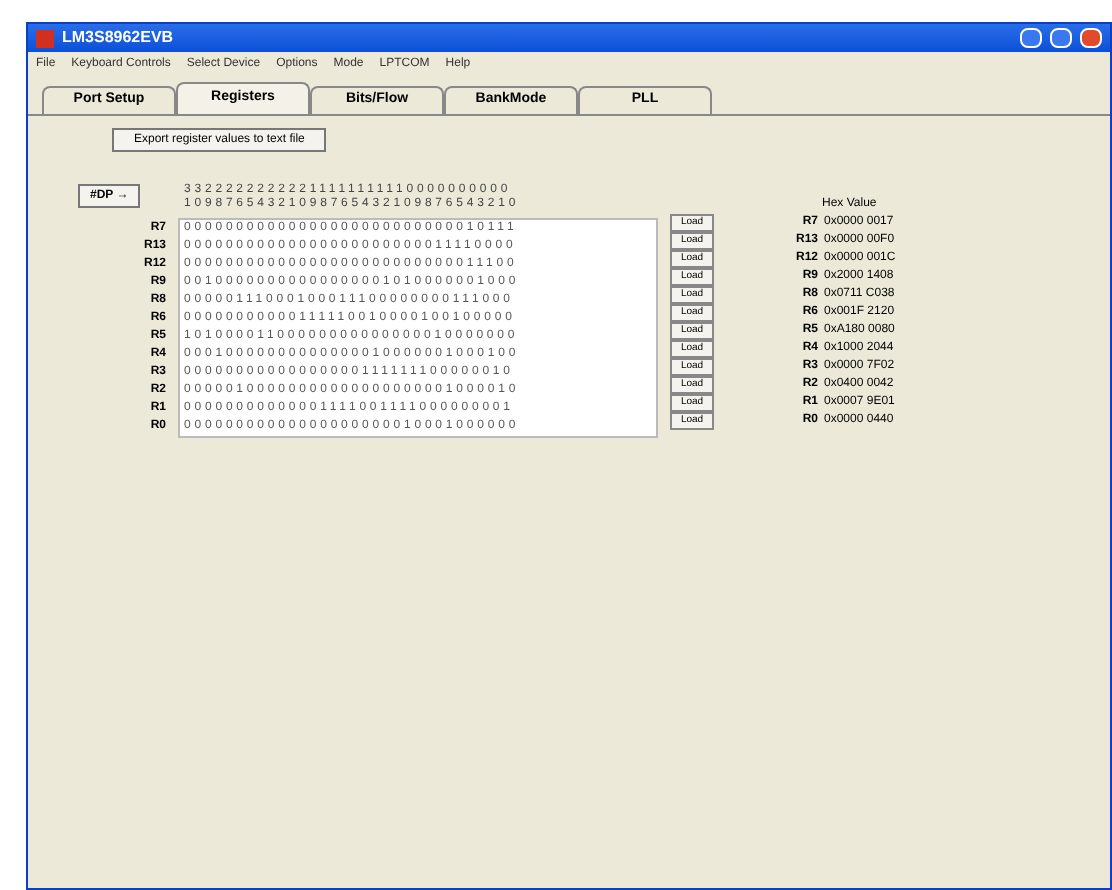  I want to click on maximize-button, so click(1061, 38).